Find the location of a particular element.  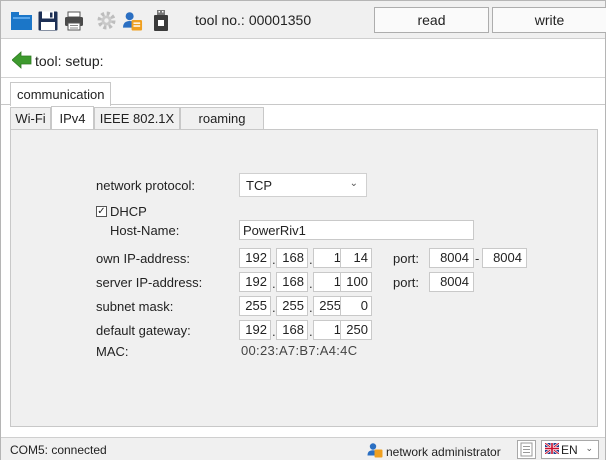

user-role: network administrator is located at coordinates (434, 451).